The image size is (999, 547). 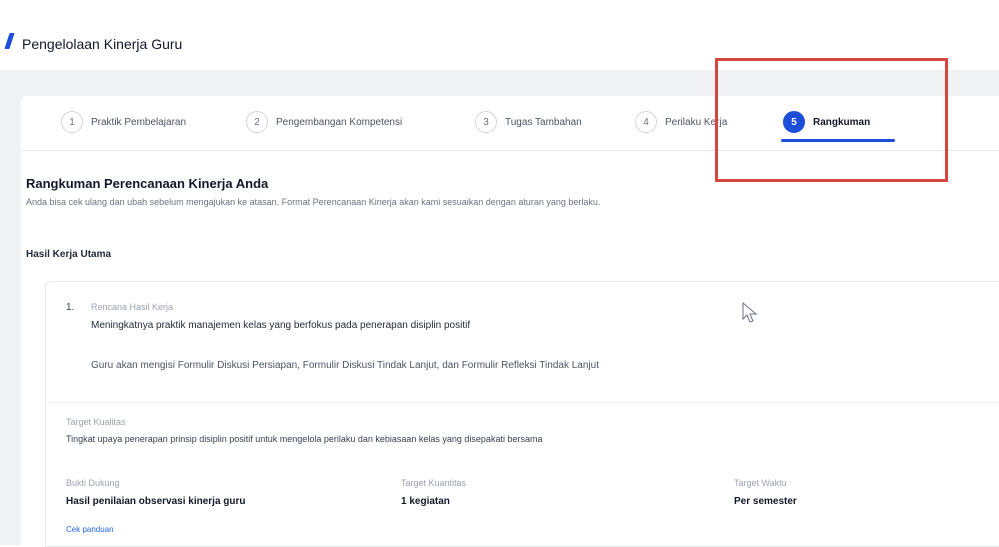 What do you see at coordinates (139, 122) in the screenshot?
I see `tab-label: Praktik Pembelajaran` at bounding box center [139, 122].